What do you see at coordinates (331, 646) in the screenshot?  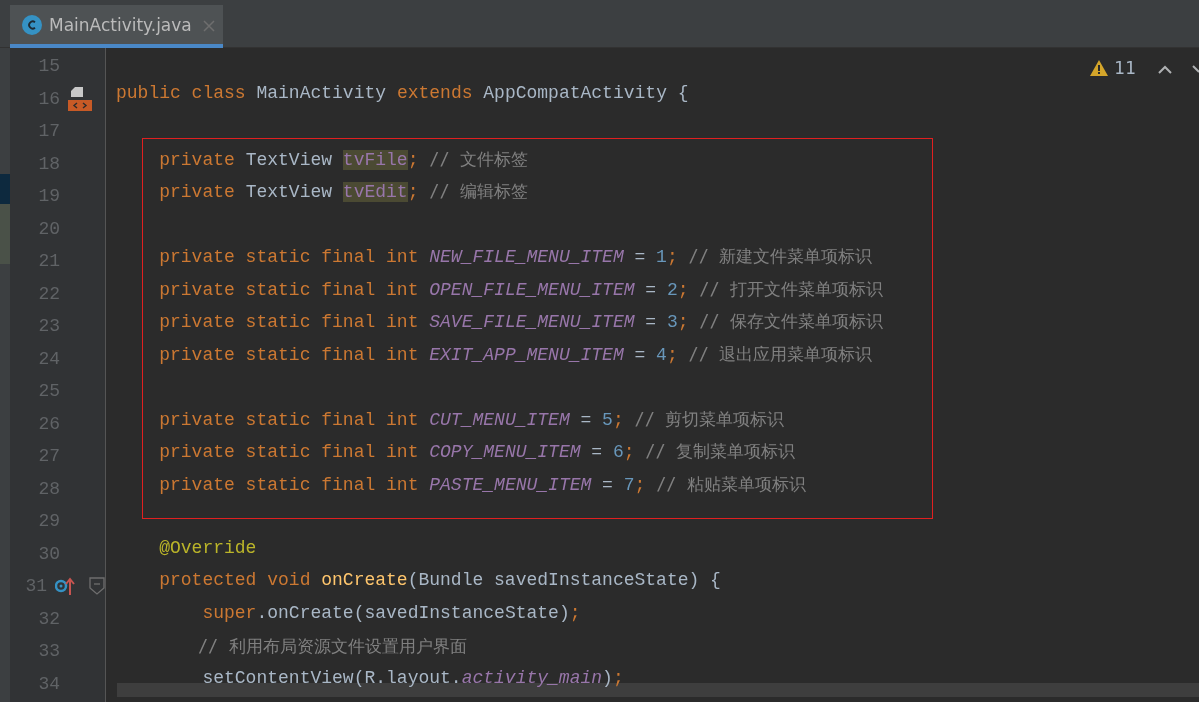 I see `code-line: // 利用布局资源文件设置用户界面` at bounding box center [331, 646].